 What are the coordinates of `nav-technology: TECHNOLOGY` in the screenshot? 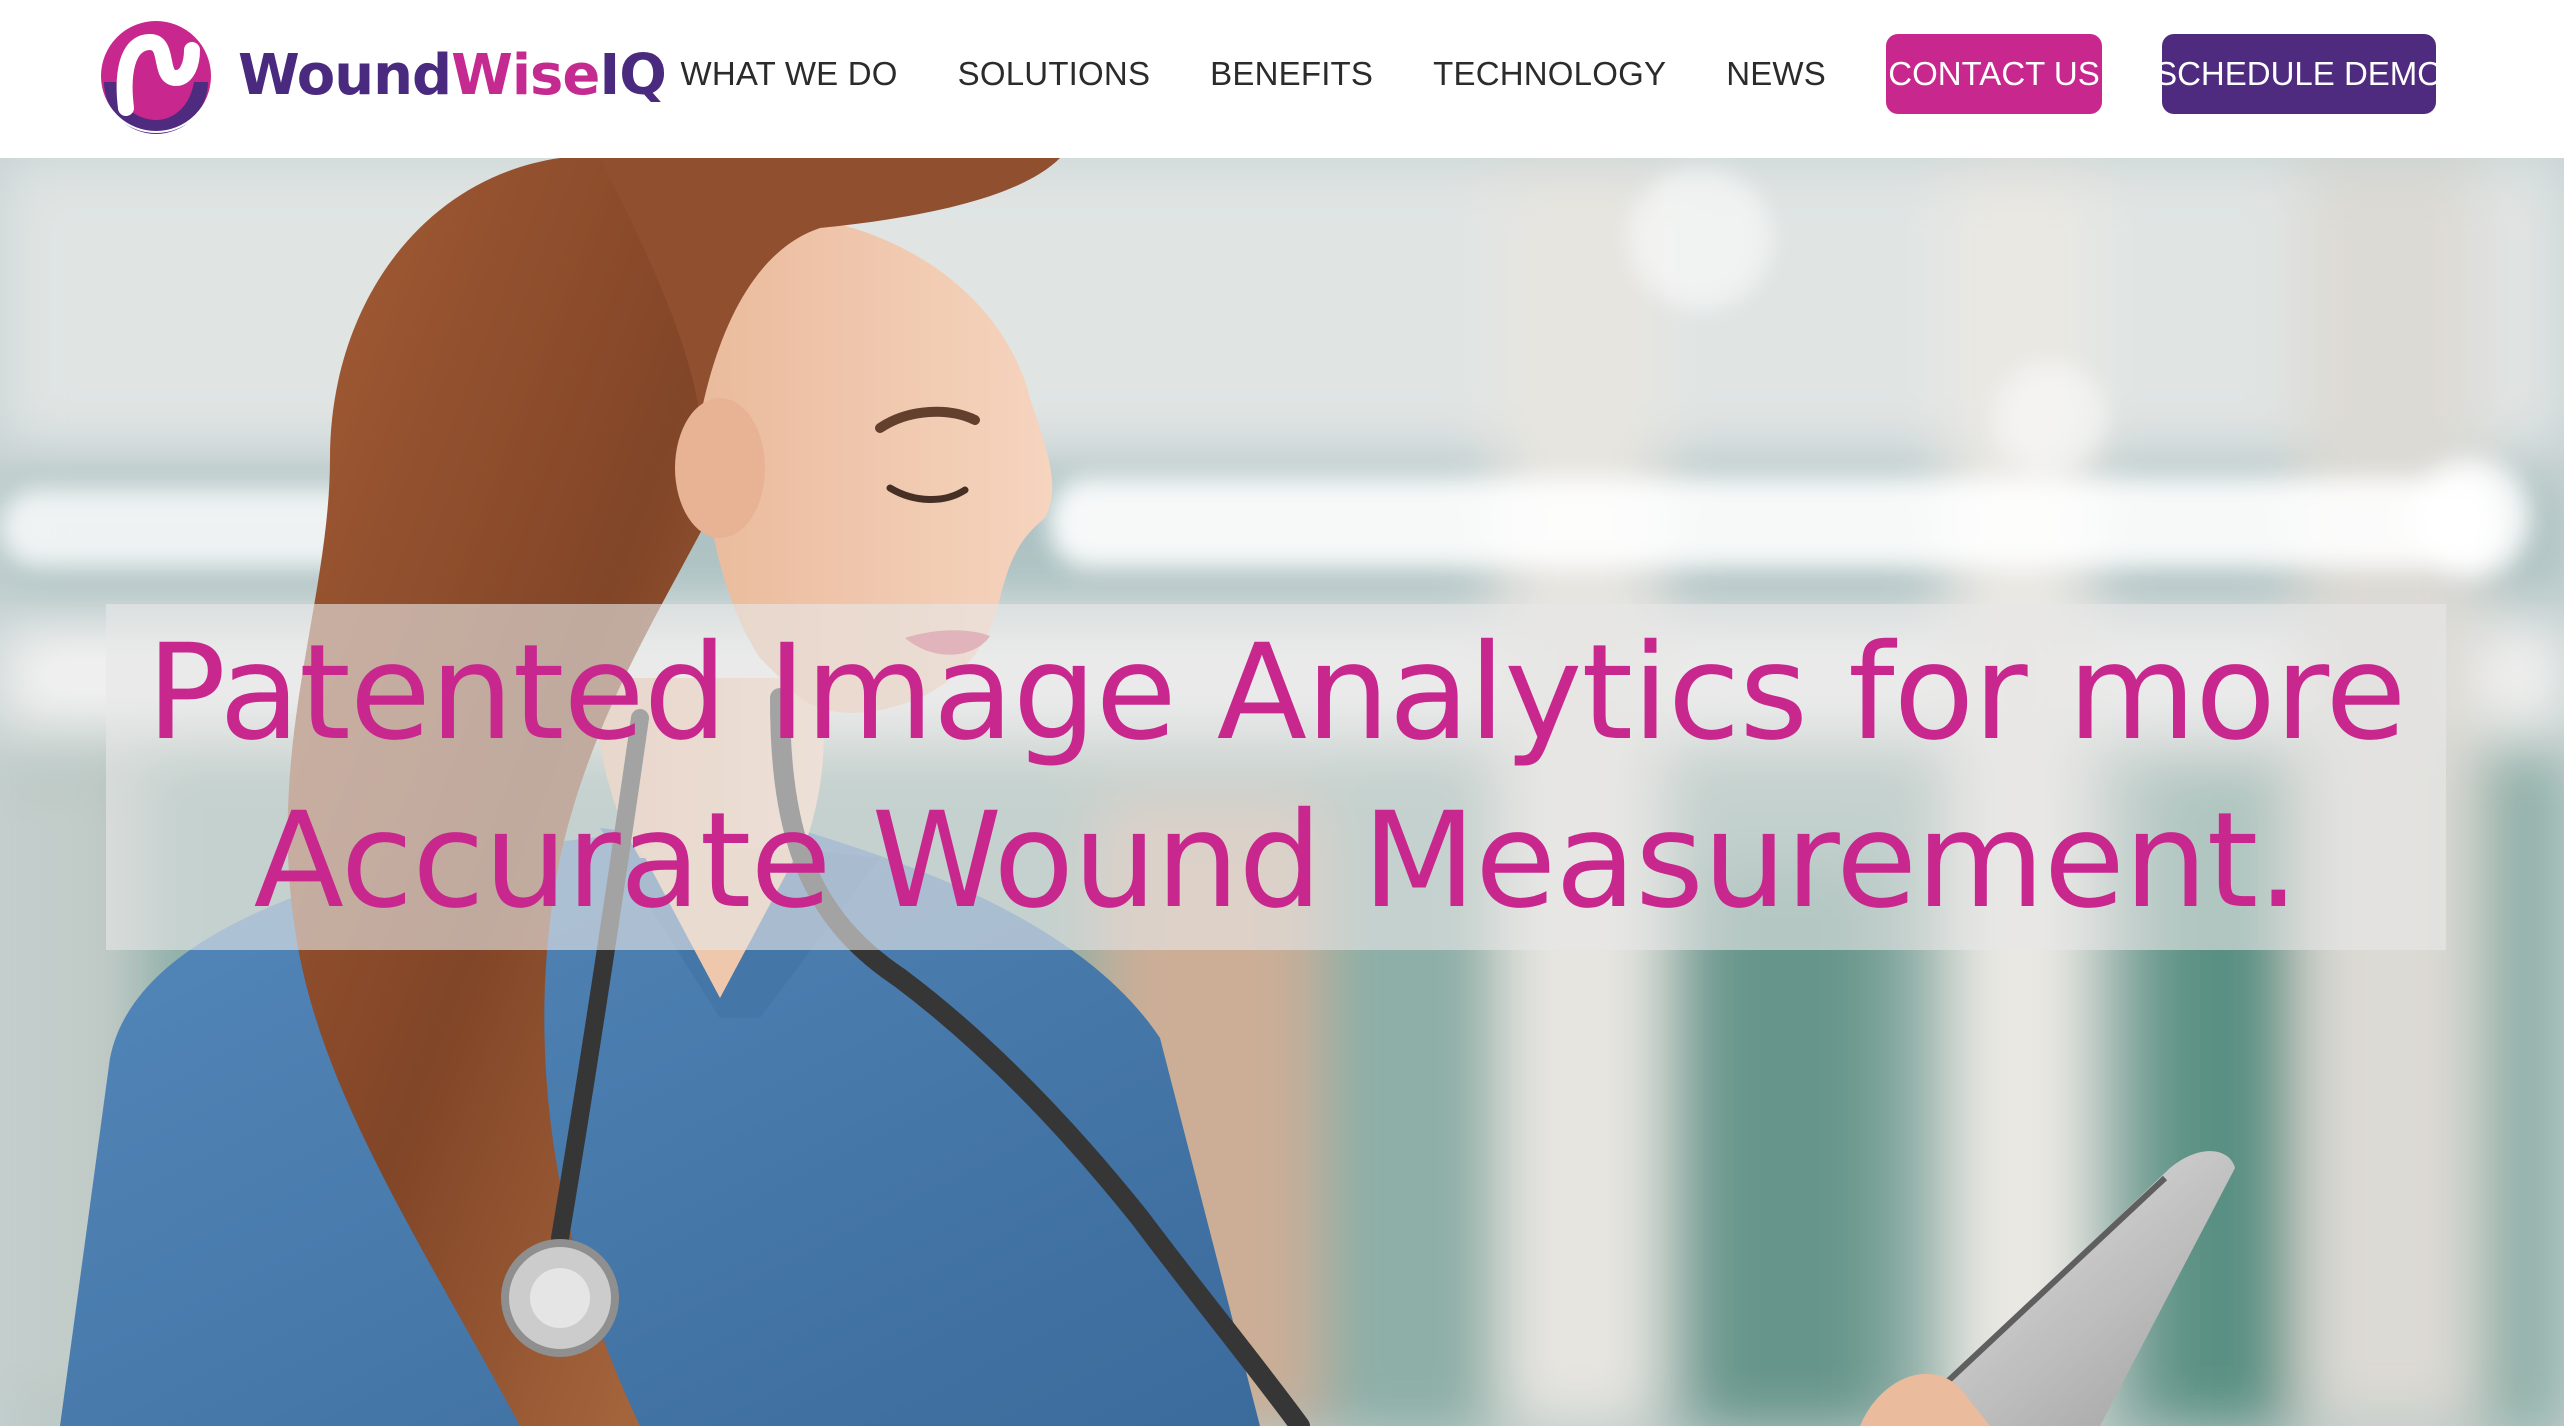 It's located at (1549, 74).